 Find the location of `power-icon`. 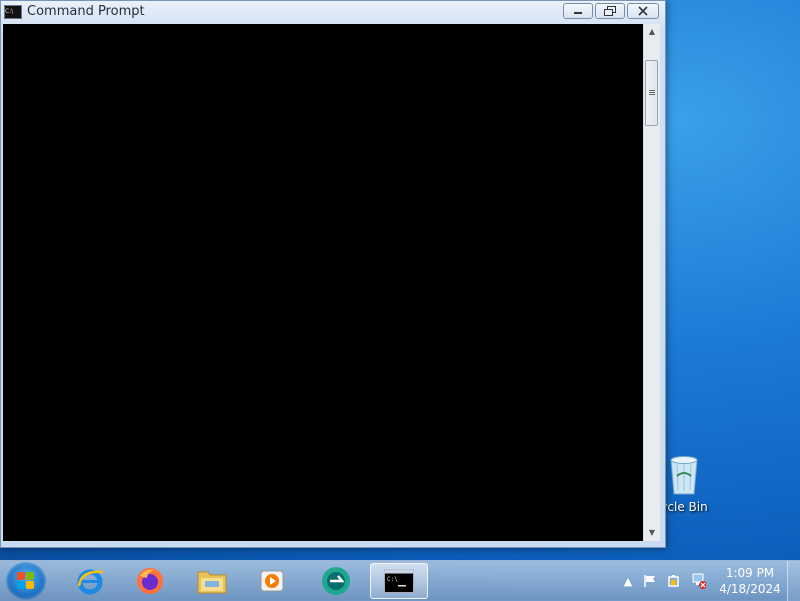

power-icon is located at coordinates (674, 581).